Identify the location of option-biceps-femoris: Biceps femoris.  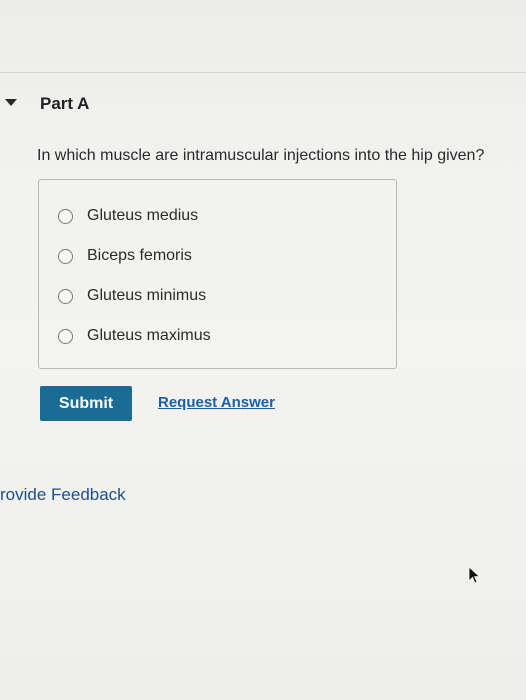
(125, 256).